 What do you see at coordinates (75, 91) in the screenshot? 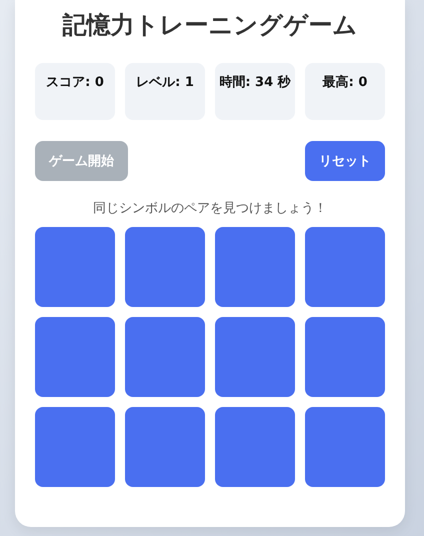
I see `stat-box: スコア: 0` at bounding box center [75, 91].